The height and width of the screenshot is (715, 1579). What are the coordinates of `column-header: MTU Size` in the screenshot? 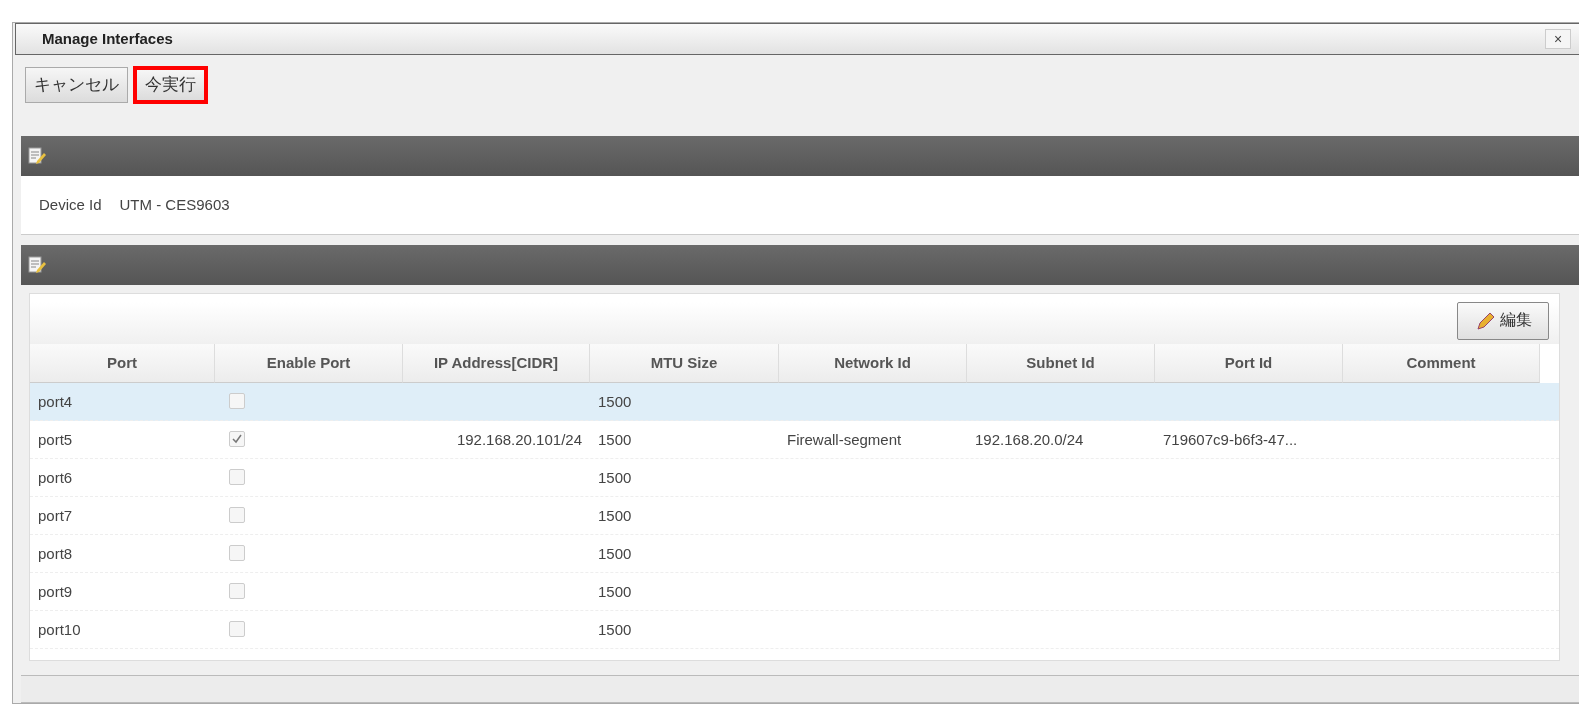 It's located at (684, 363).